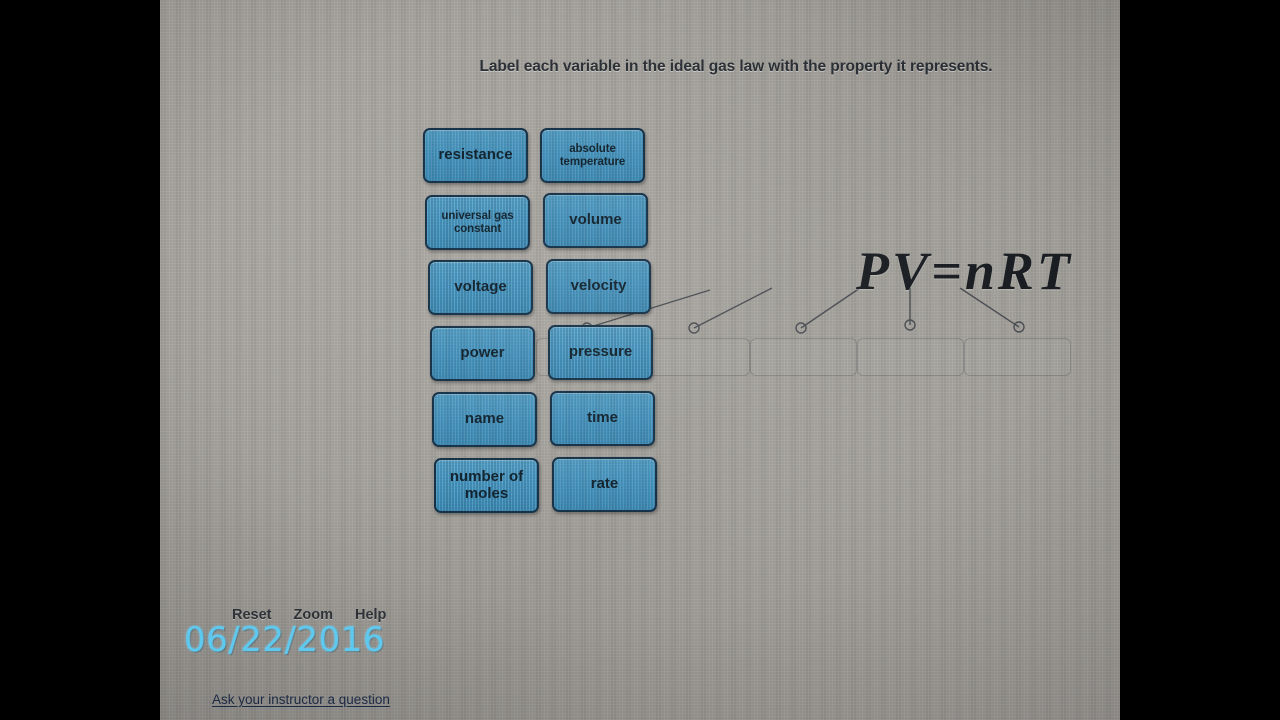 This screenshot has height=720, width=1280. I want to click on answer-tile-label: name, so click(484, 419).